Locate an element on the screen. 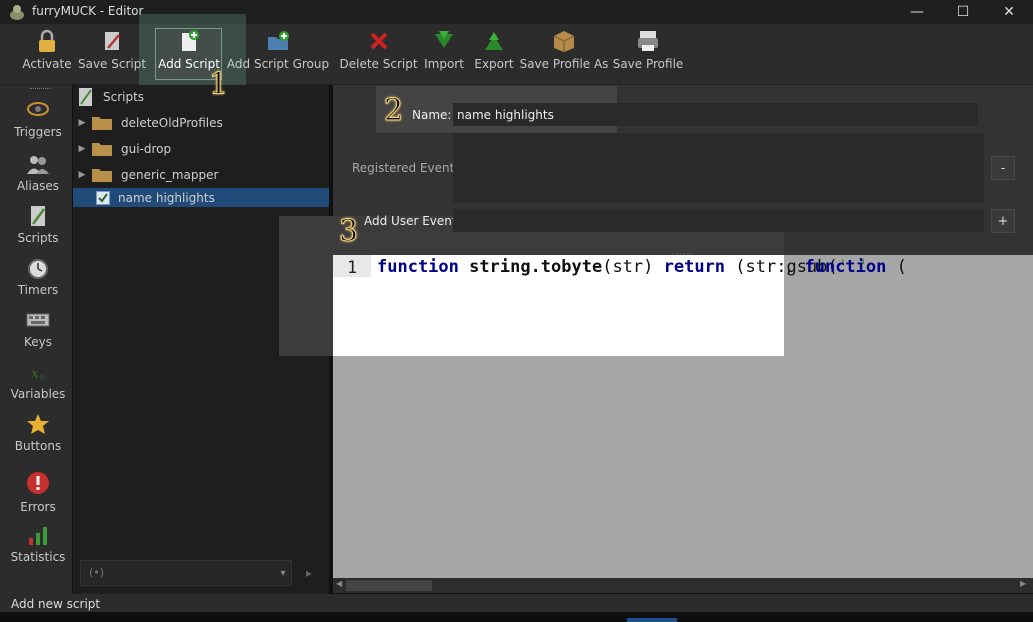 This screenshot has width=1033, height=622. name-label: Name: is located at coordinates (432, 115).